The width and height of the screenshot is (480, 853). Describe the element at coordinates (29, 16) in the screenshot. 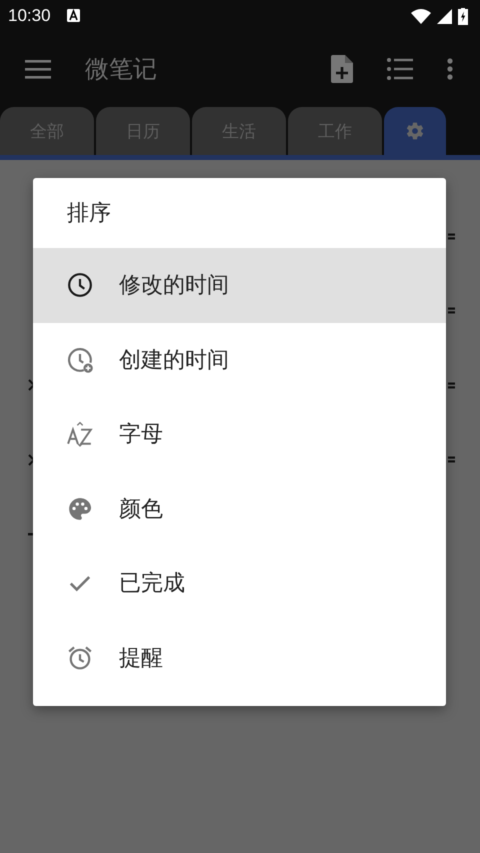

I see `clock-time: 10:30` at that location.